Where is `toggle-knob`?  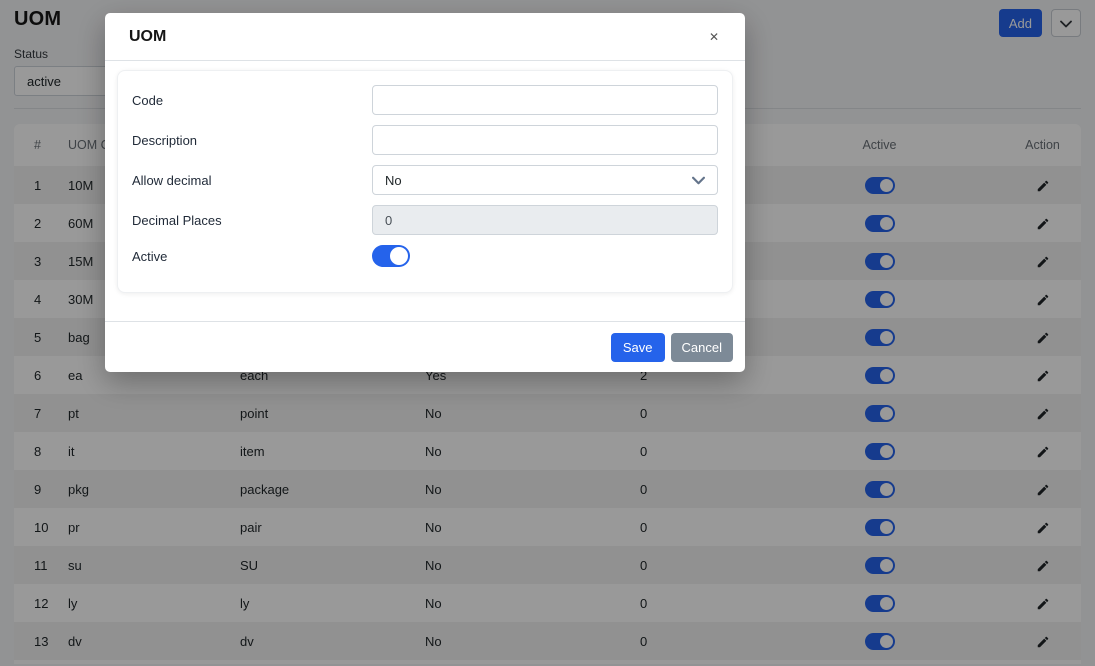
toggle-knob is located at coordinates (399, 256).